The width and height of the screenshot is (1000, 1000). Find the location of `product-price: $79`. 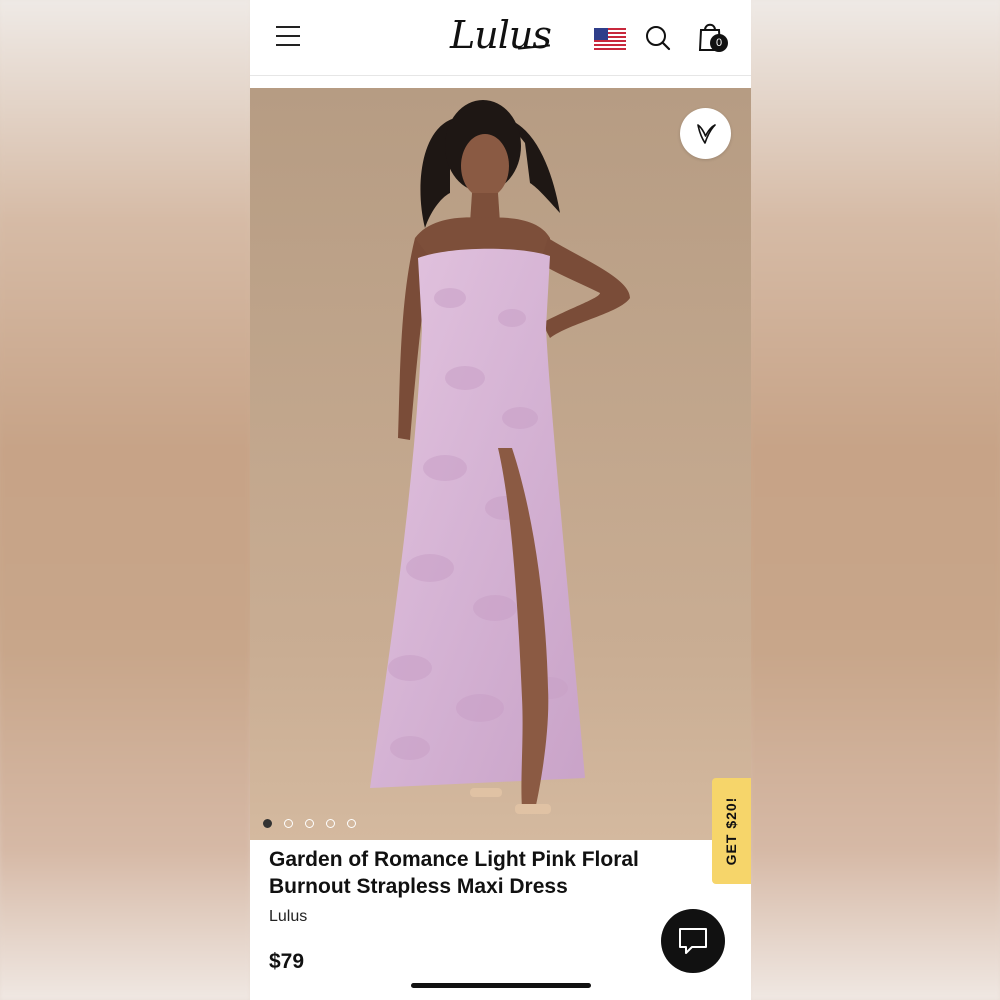

product-price: $79 is located at coordinates (287, 961).